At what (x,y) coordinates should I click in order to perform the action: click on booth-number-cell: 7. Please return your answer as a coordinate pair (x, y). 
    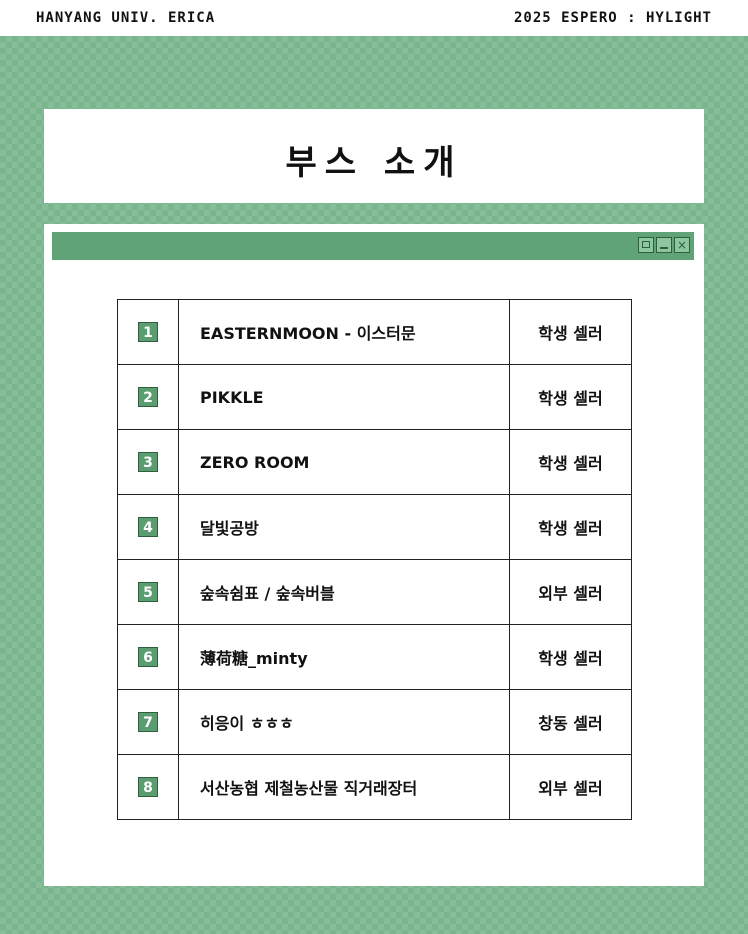
    Looking at the image, I should click on (148, 722).